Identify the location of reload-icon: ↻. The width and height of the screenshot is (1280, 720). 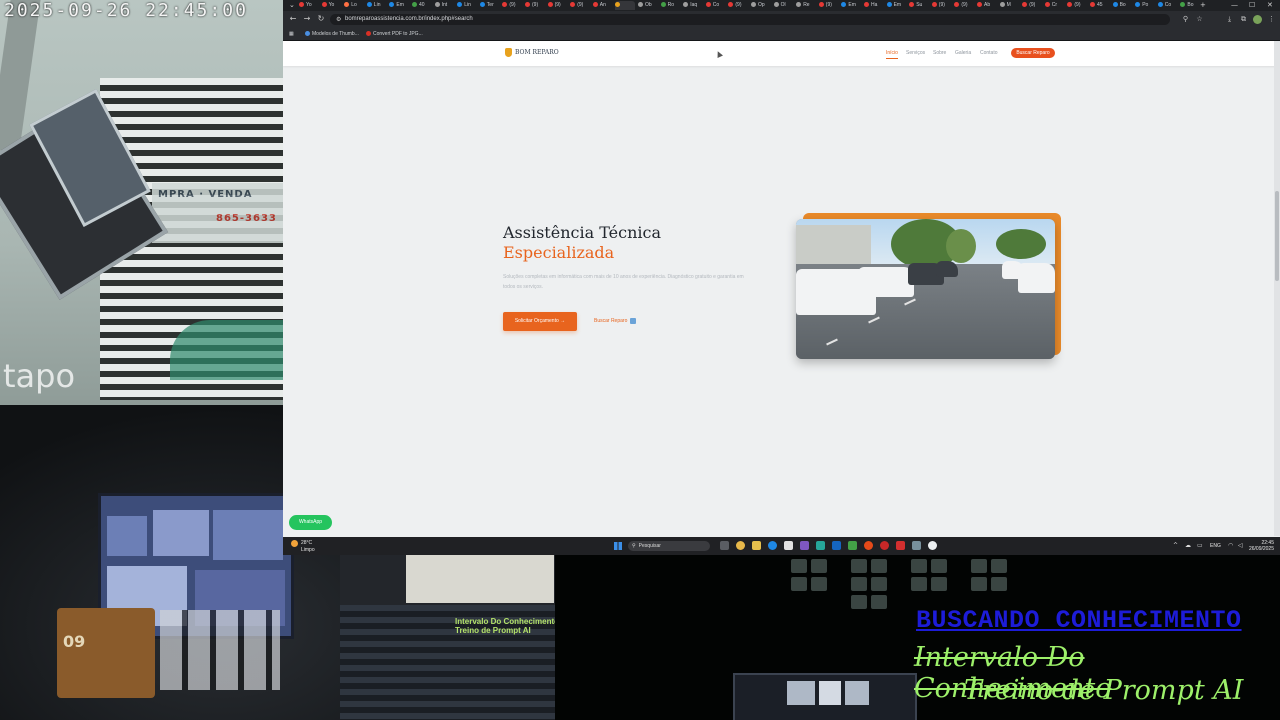
(321, 19).